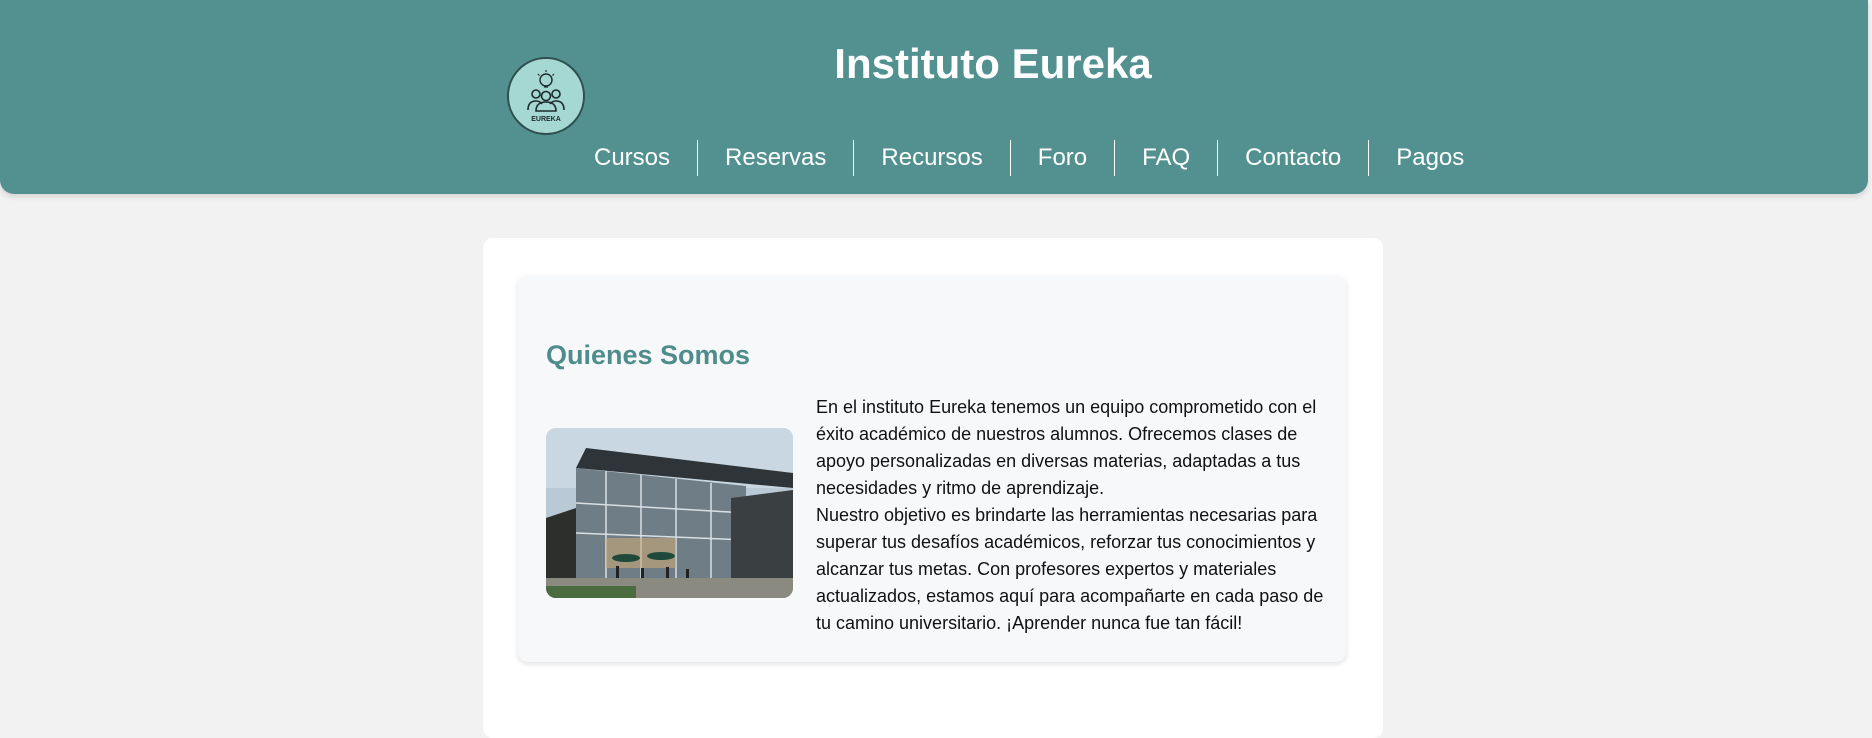 This screenshot has width=1872, height=738. What do you see at coordinates (1061, 158) in the screenshot?
I see `nav-item-foro: Foro` at bounding box center [1061, 158].